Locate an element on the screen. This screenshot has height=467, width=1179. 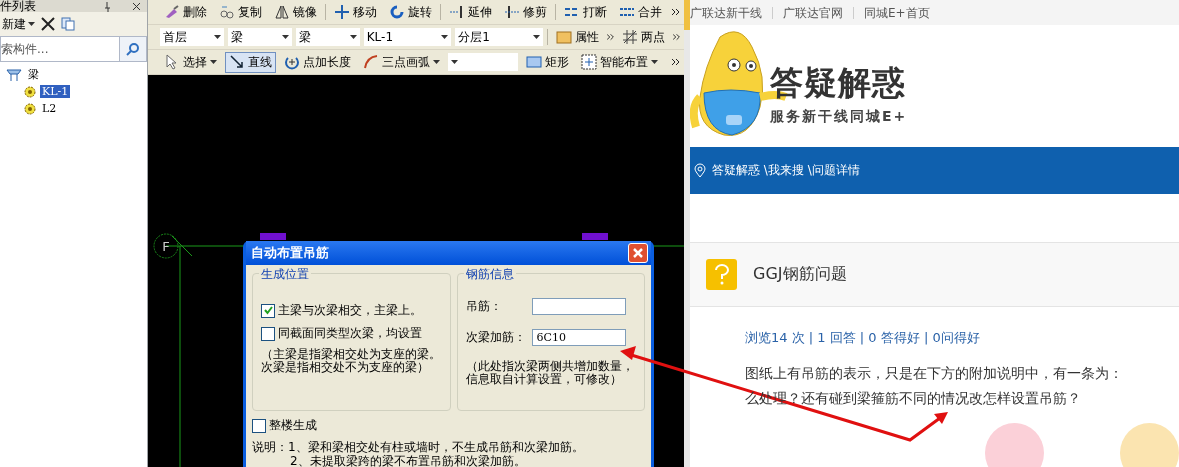
field-label: 吊筋： is located at coordinates (485, 306).